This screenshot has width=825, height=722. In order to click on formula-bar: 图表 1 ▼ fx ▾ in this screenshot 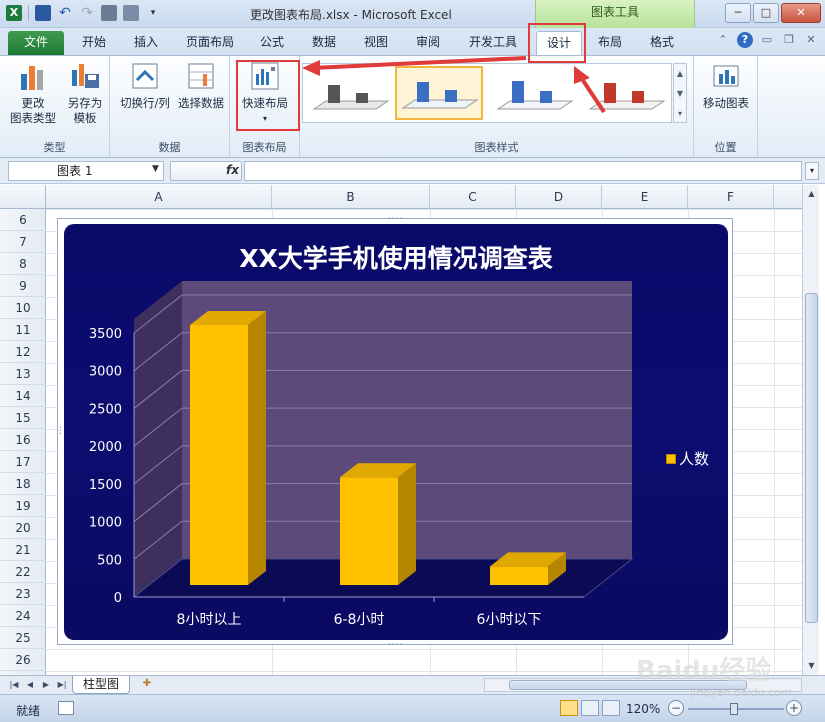, I will do `click(412, 171)`.